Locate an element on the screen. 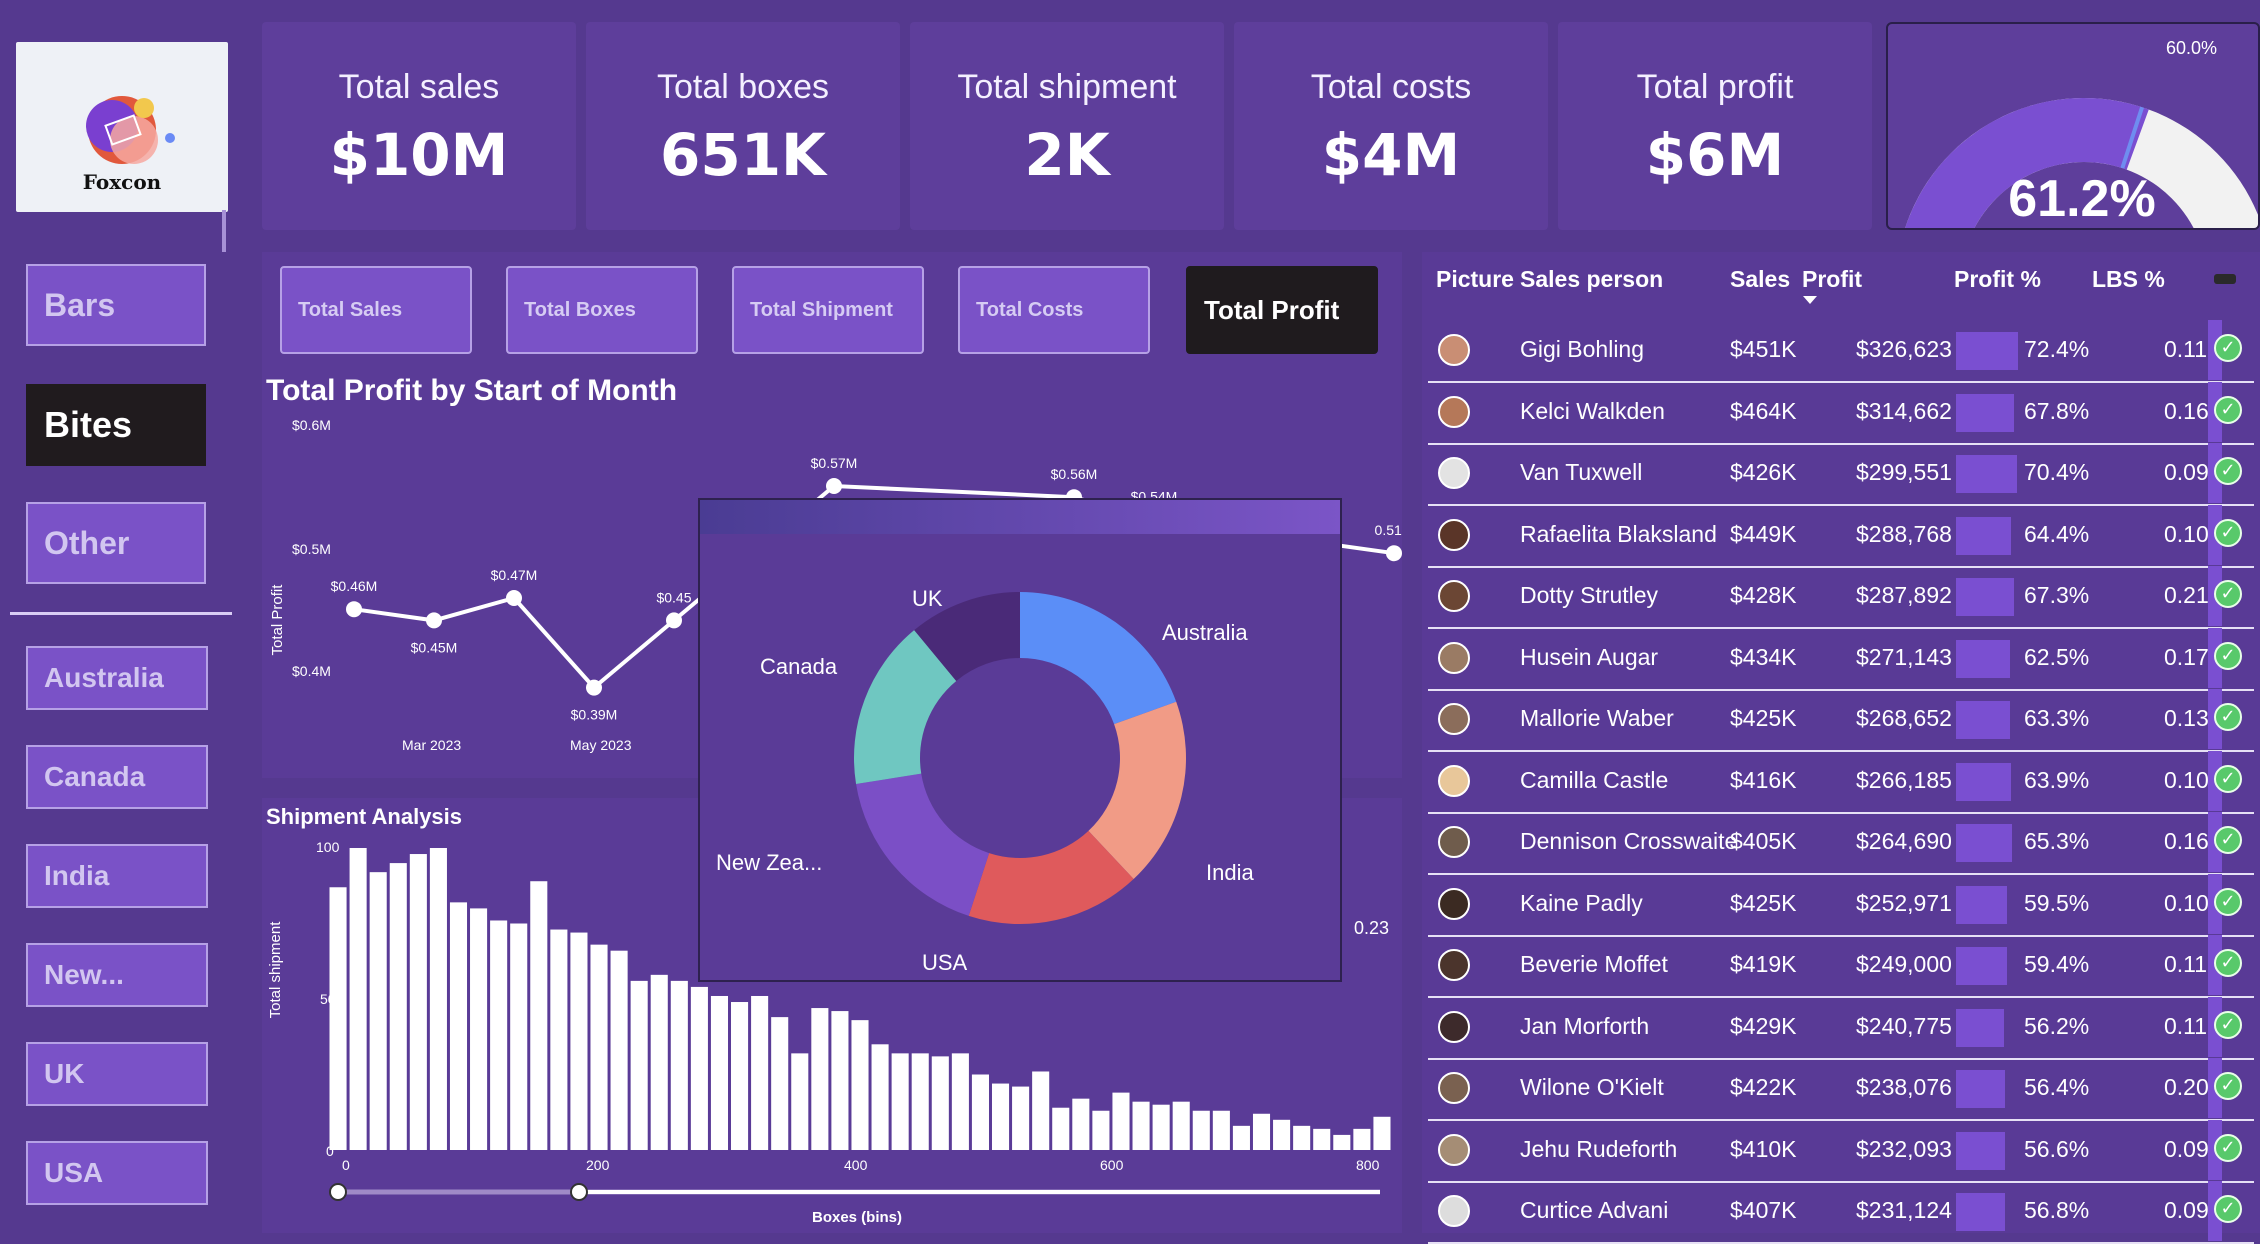 This screenshot has height=1244, width=2260. tab-total-boxes: Total Boxes is located at coordinates (602, 310).